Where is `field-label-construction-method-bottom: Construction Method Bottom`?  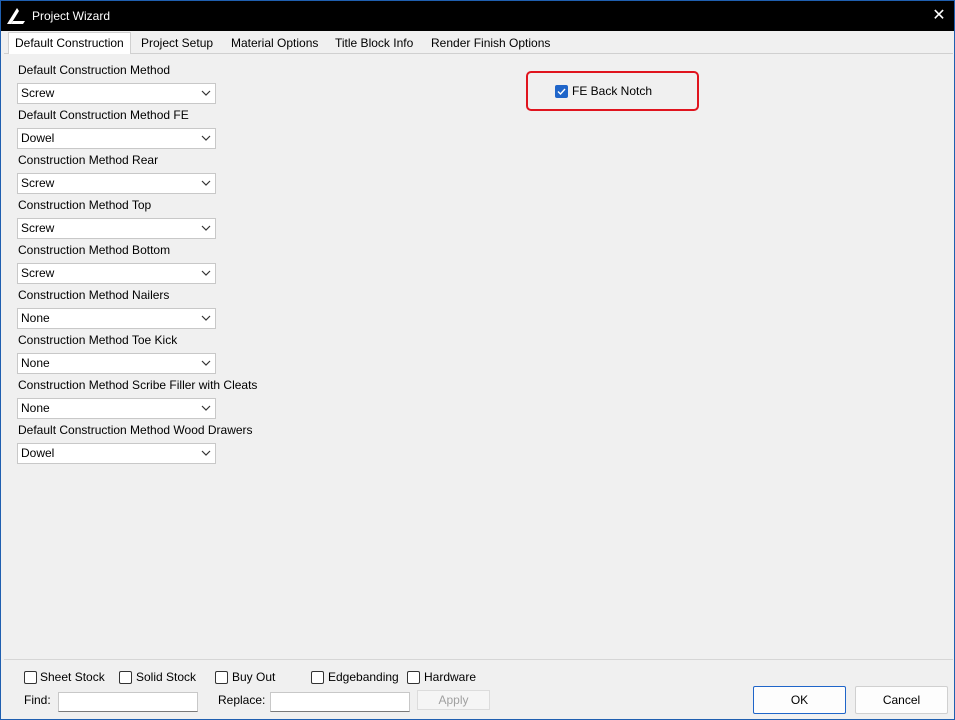 field-label-construction-method-bottom: Construction Method Bottom is located at coordinates (94, 250).